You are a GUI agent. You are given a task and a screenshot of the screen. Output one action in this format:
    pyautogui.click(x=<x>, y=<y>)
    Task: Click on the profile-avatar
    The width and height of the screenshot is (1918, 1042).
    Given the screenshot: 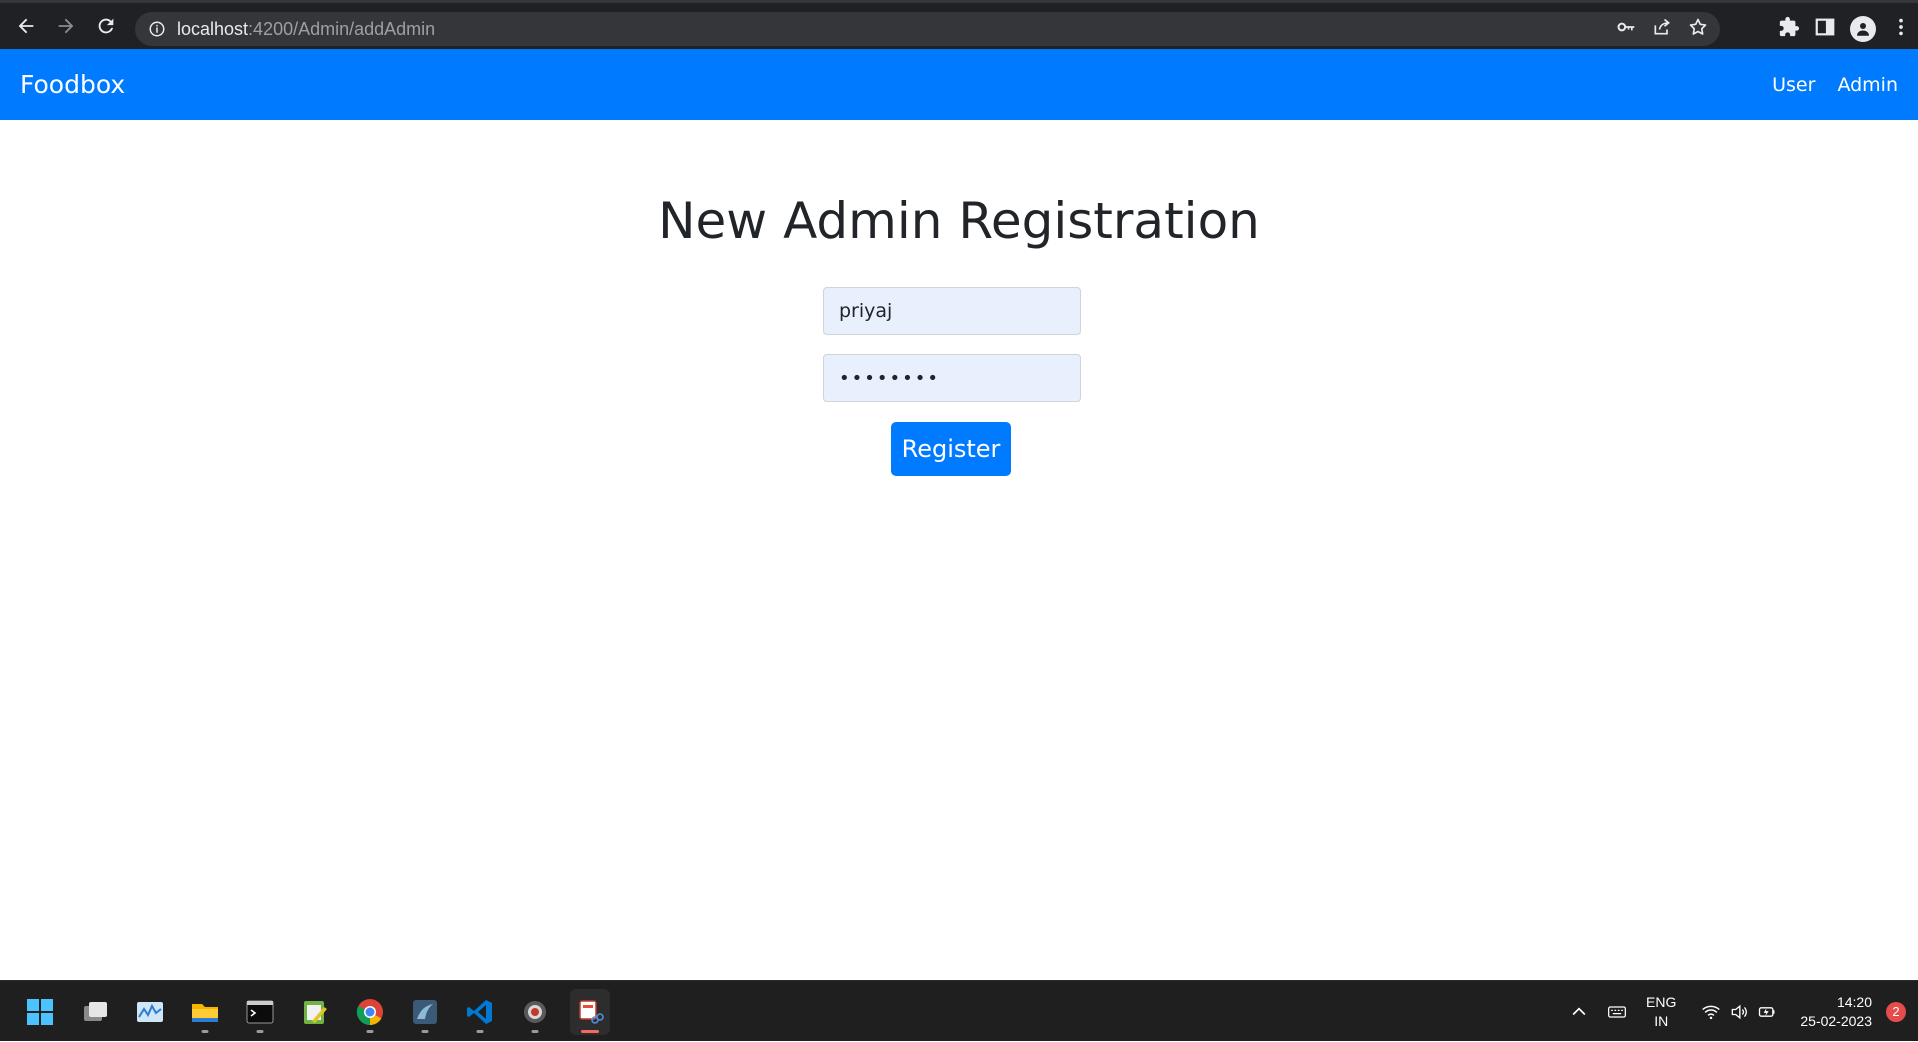 What is the action you would take?
    pyautogui.click(x=1863, y=29)
    